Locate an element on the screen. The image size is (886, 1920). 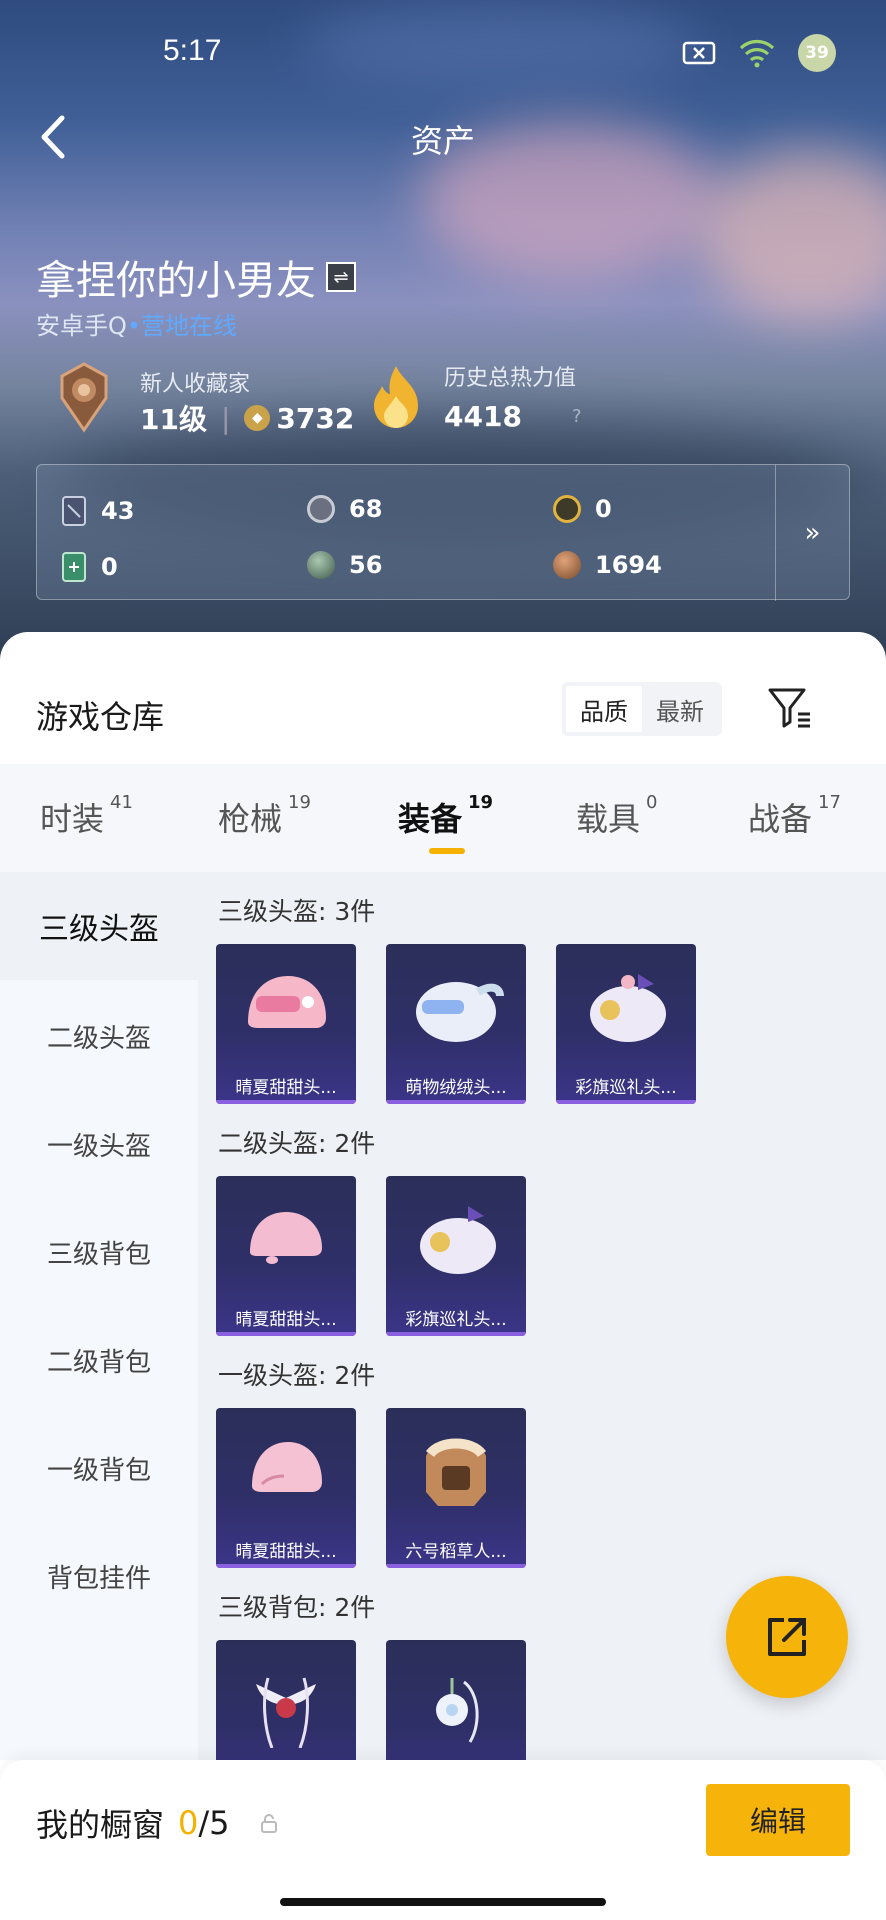
tab-equipment: 装备 19 is located at coordinates (445, 816).